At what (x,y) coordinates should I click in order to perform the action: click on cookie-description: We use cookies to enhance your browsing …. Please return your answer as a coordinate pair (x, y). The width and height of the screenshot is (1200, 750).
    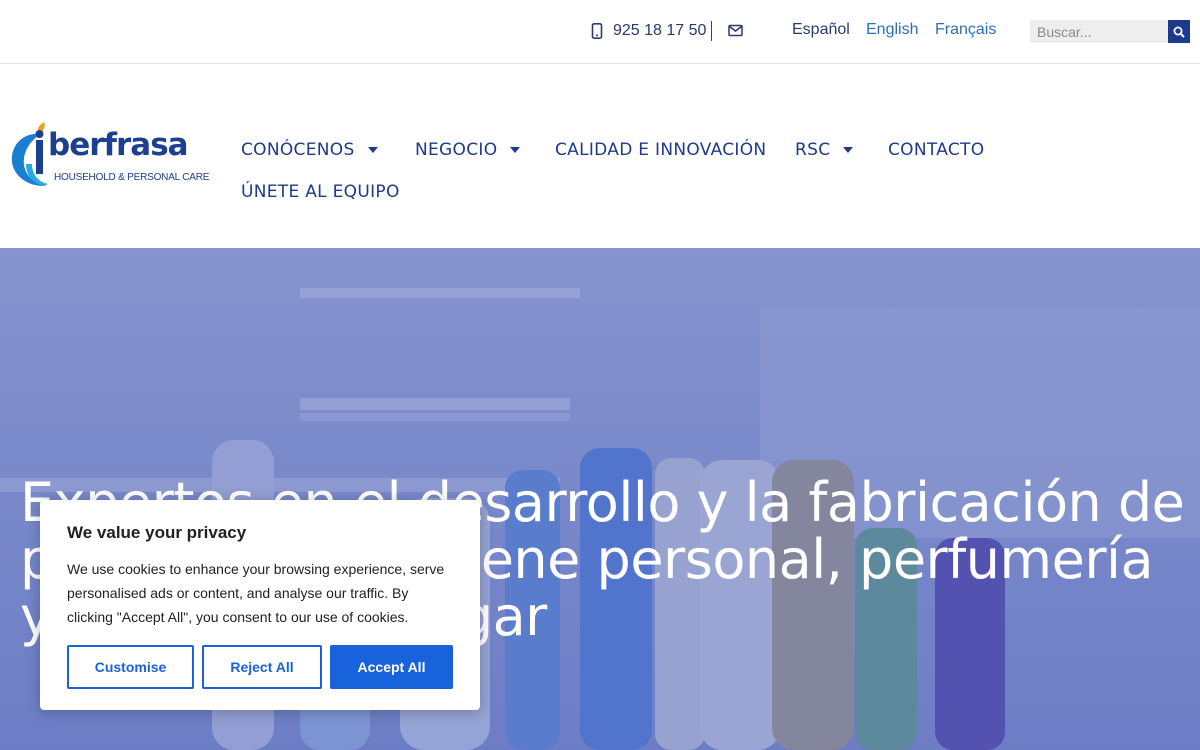
    Looking at the image, I should click on (256, 593).